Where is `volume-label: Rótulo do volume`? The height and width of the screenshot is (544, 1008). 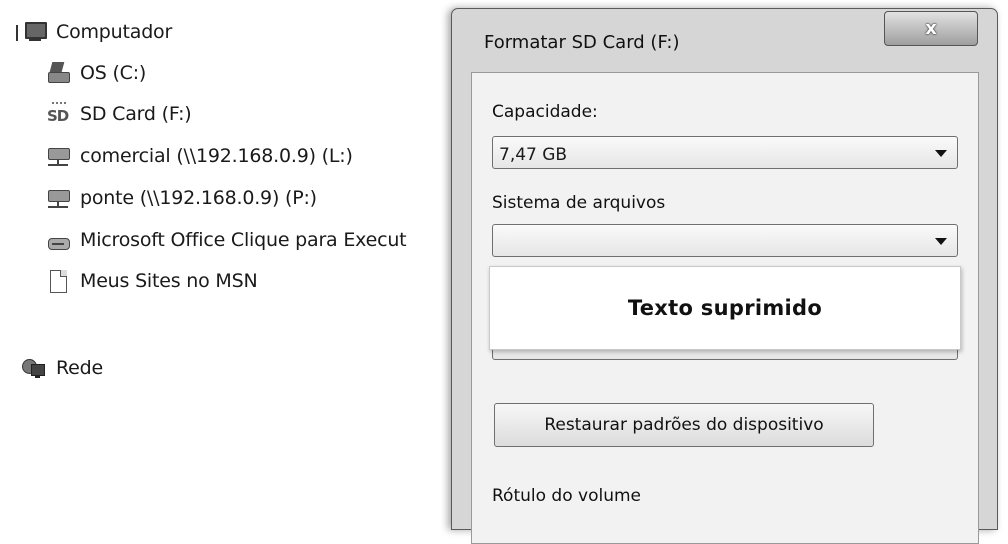
volume-label: Rótulo do volume is located at coordinates (566, 496).